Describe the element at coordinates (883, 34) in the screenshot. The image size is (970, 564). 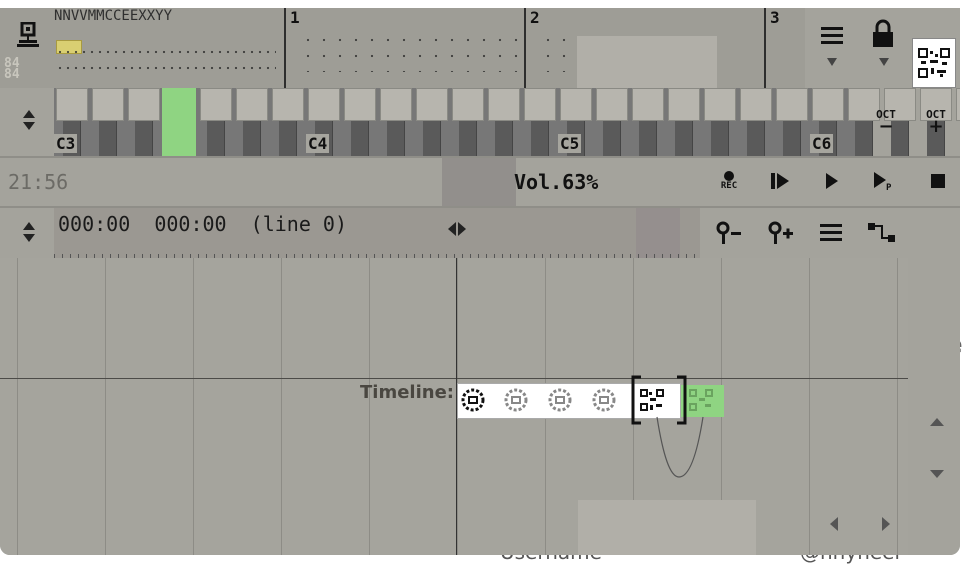
I see `lock-icon` at that location.